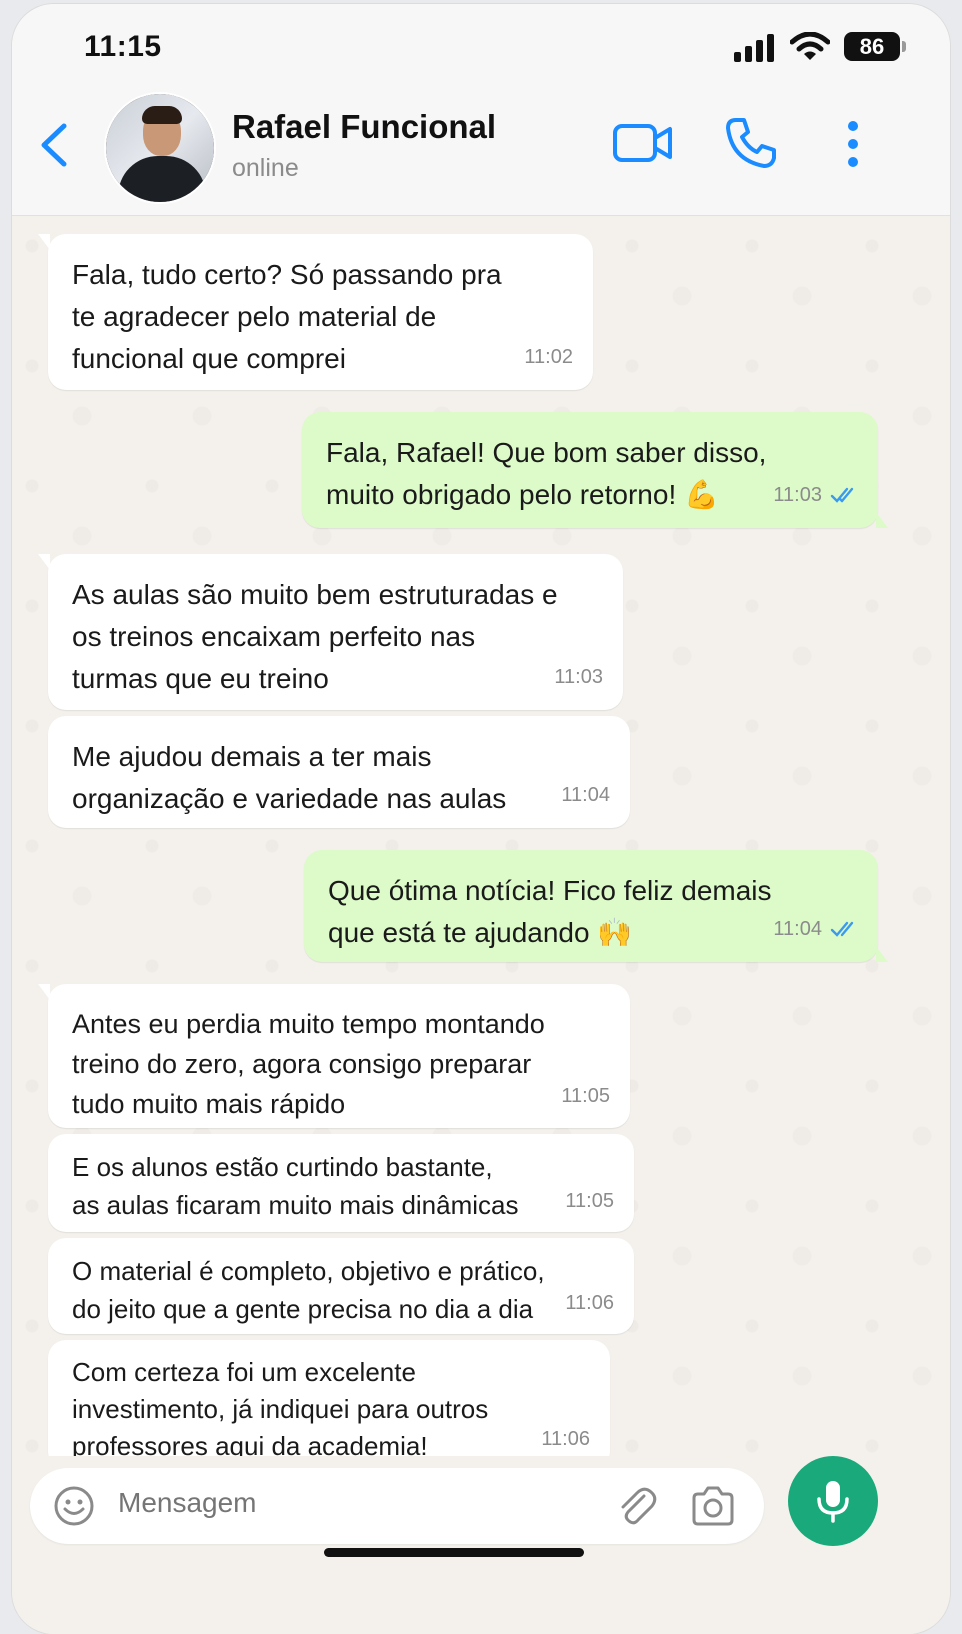  What do you see at coordinates (265, 168) in the screenshot?
I see `contact-status: online` at bounding box center [265, 168].